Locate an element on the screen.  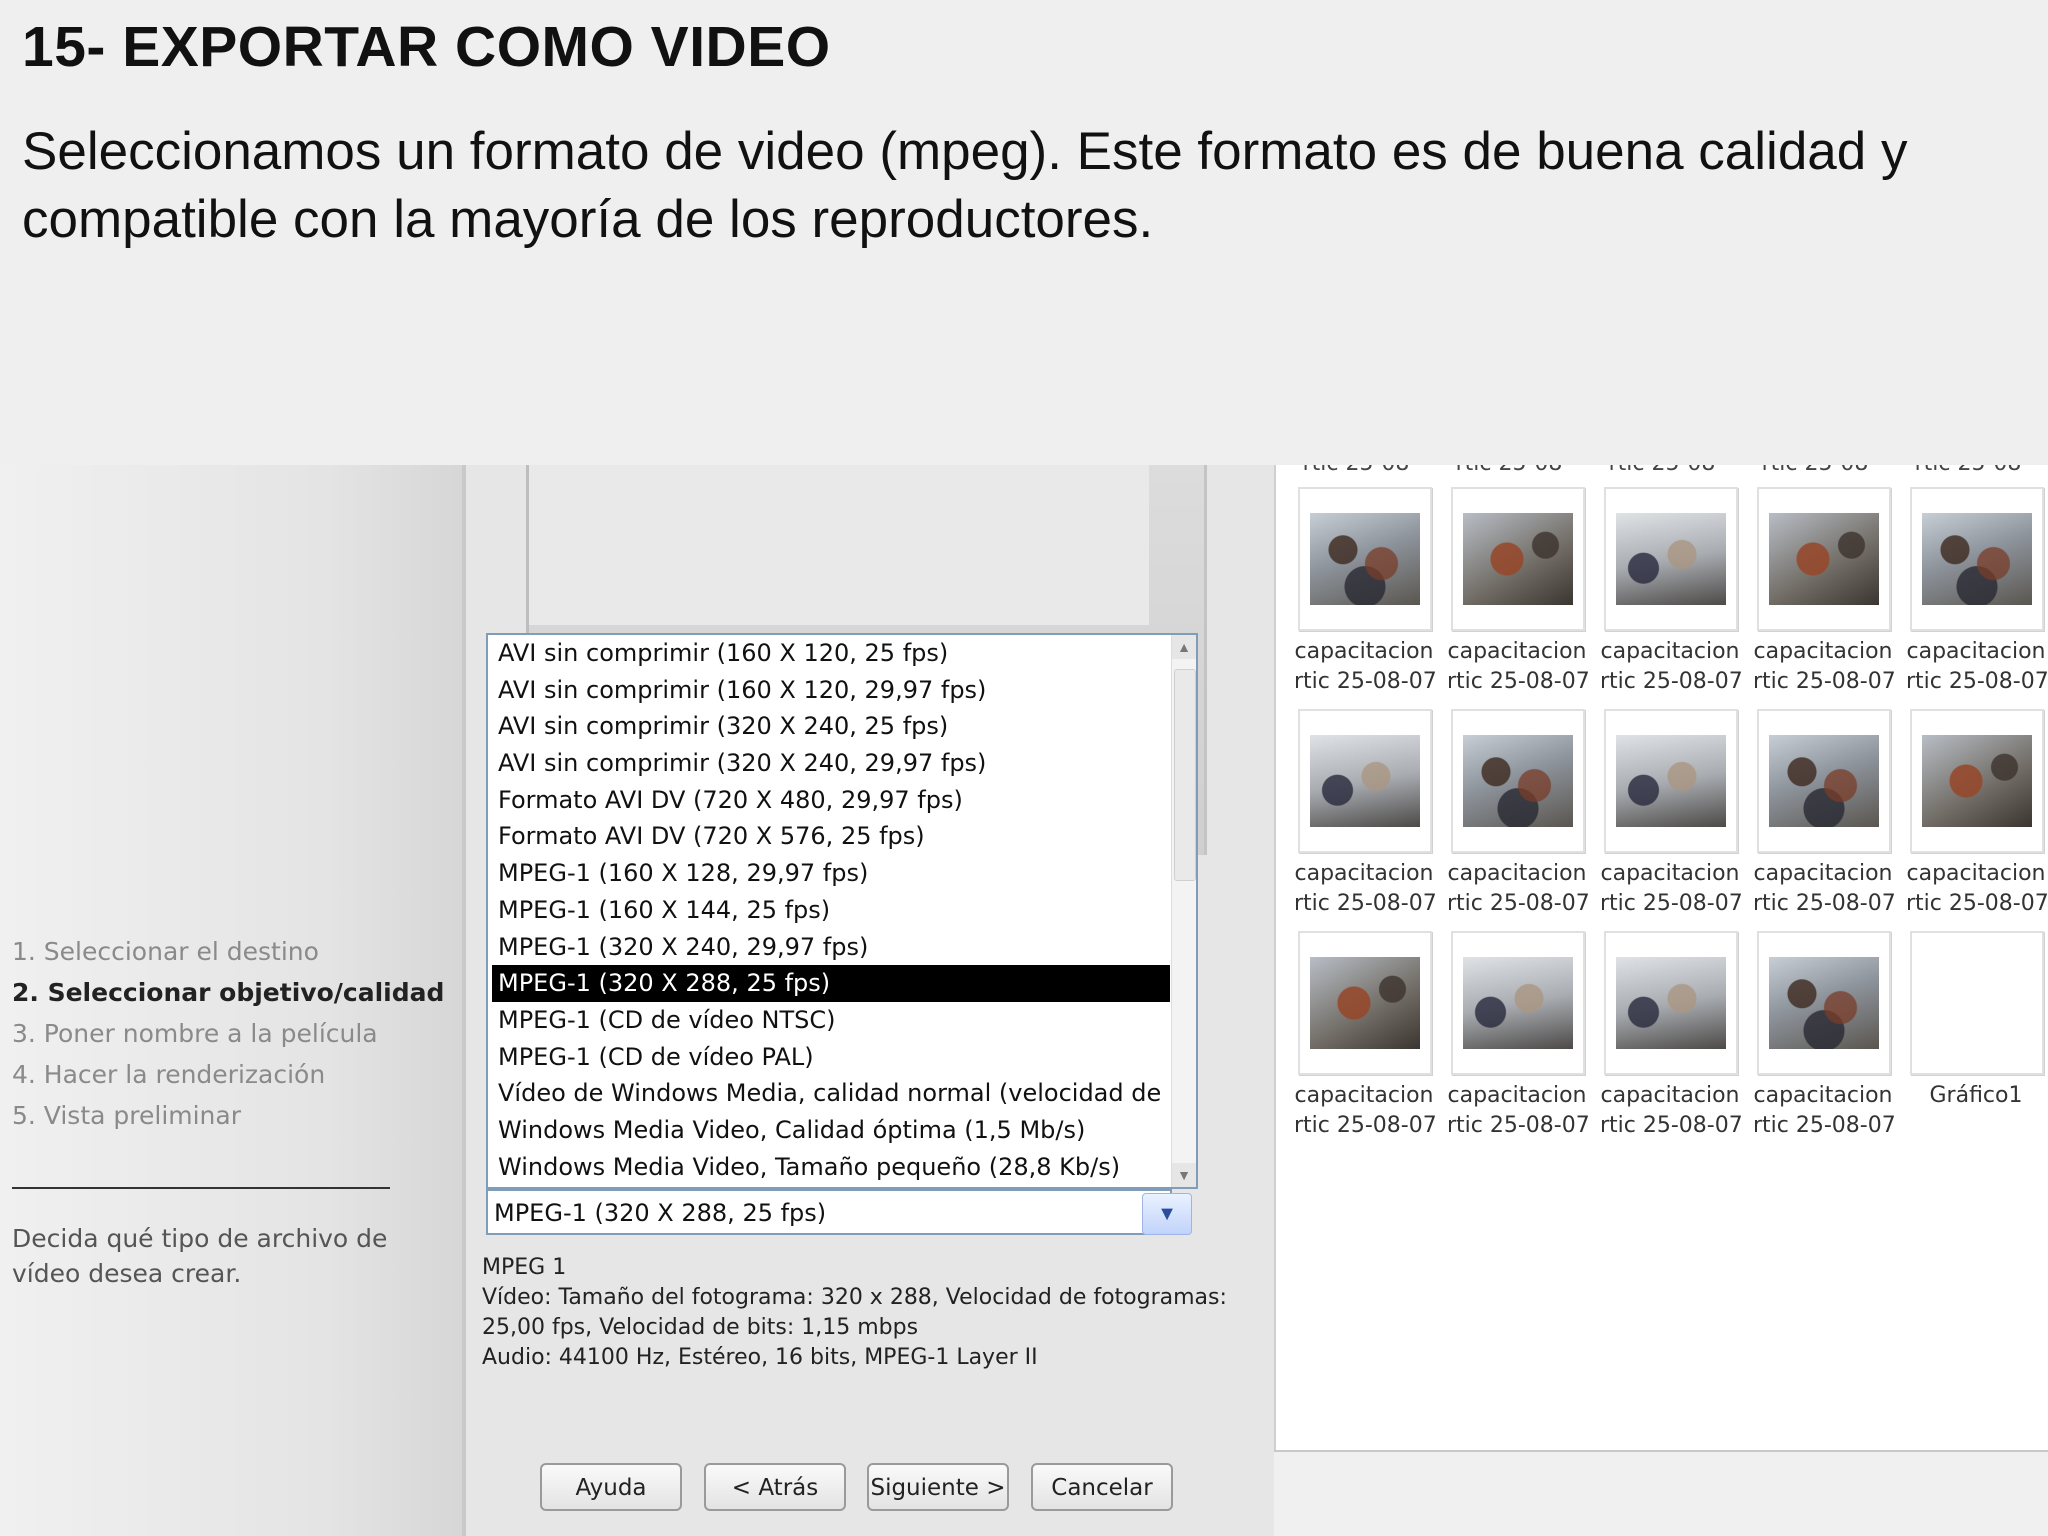
format-option: Formato AVI DV (720 X 576, 25 fps) is located at coordinates (831, 836).